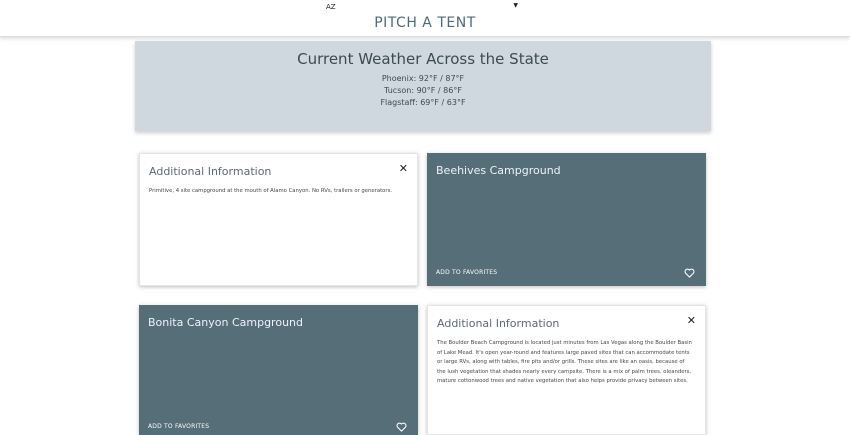 This screenshot has width=850, height=435. What do you see at coordinates (225, 322) in the screenshot?
I see `campground-title: Bonita Canyon Campground` at bounding box center [225, 322].